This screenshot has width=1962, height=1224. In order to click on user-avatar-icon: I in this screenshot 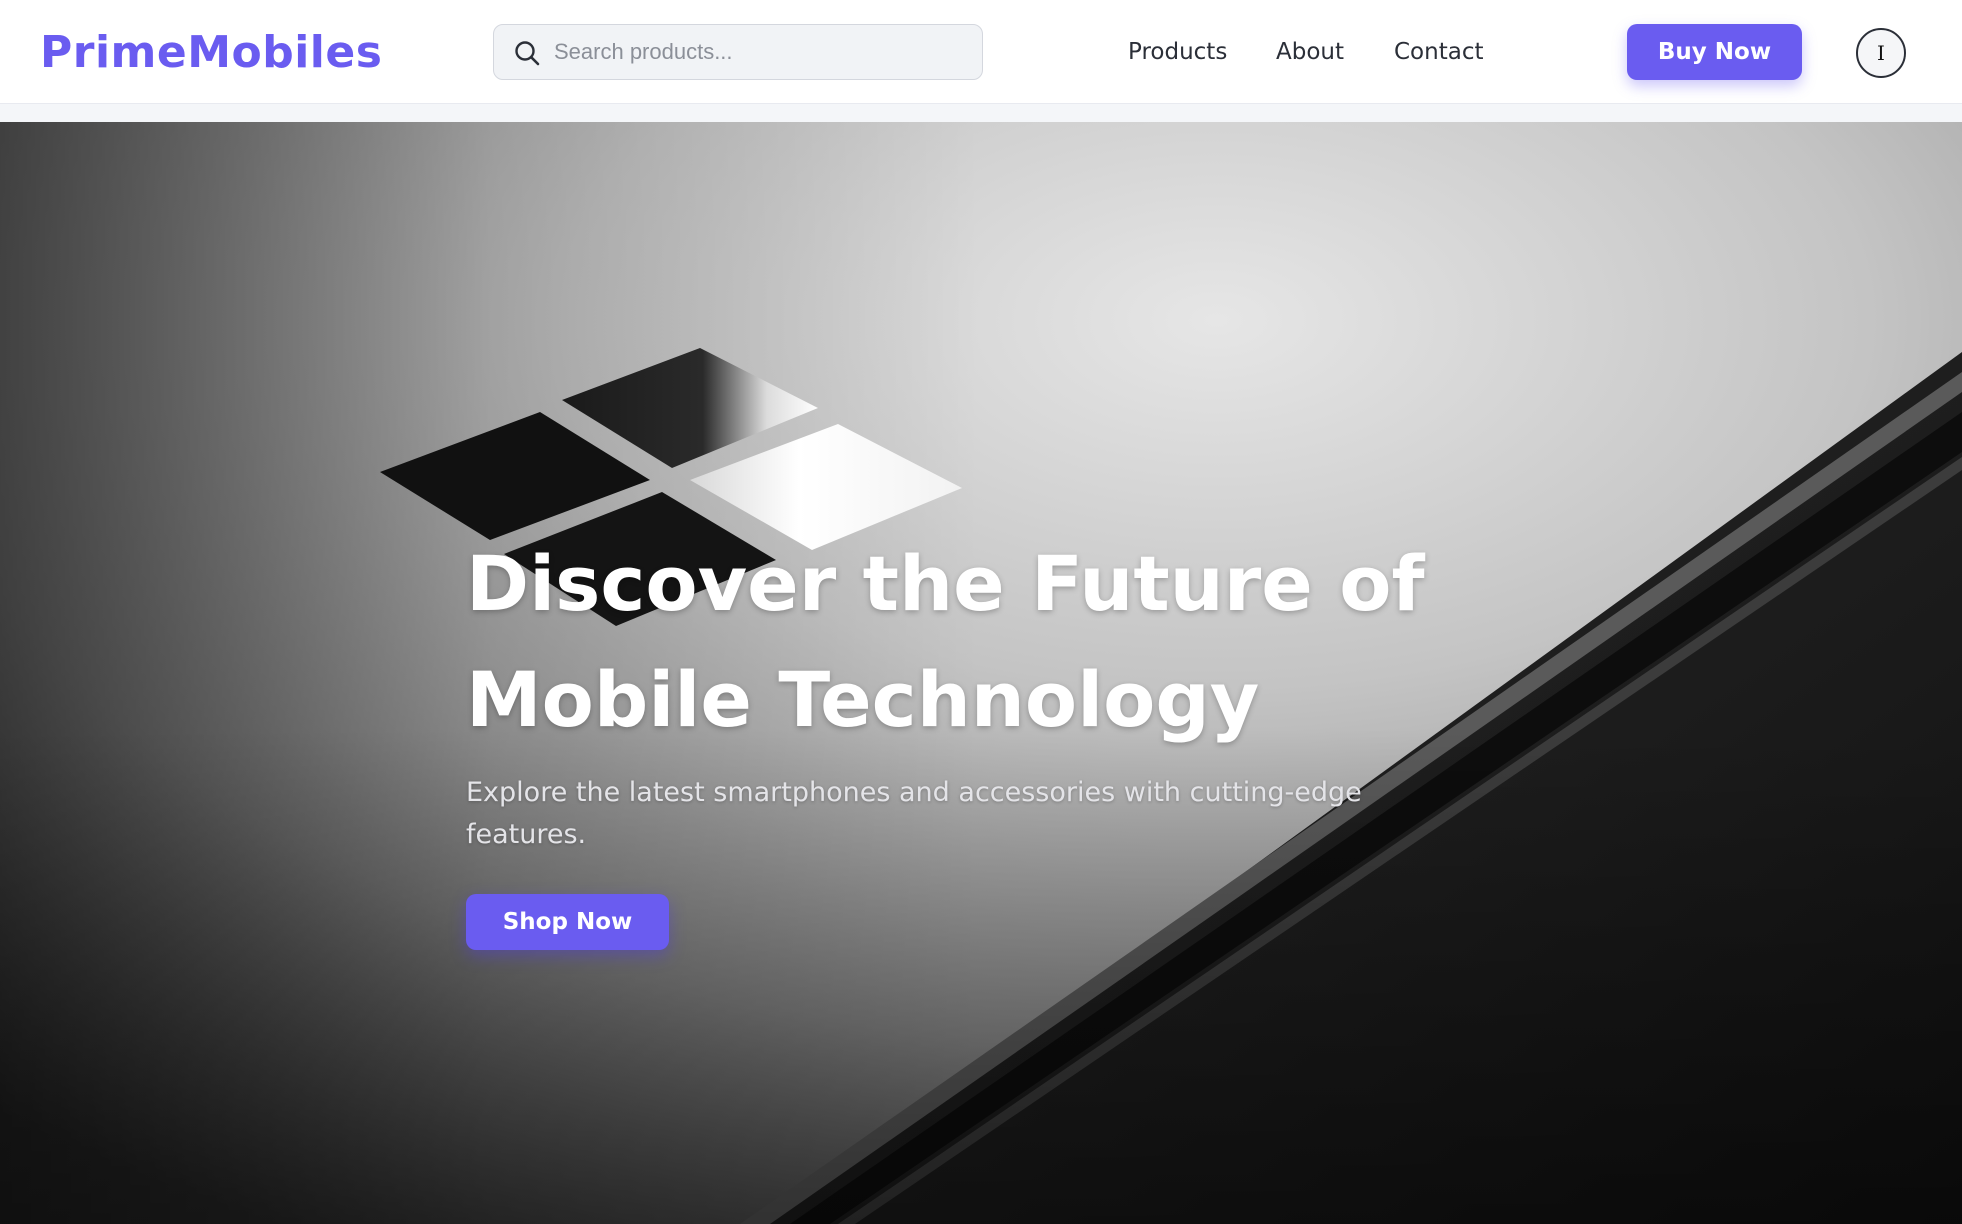, I will do `click(1881, 53)`.